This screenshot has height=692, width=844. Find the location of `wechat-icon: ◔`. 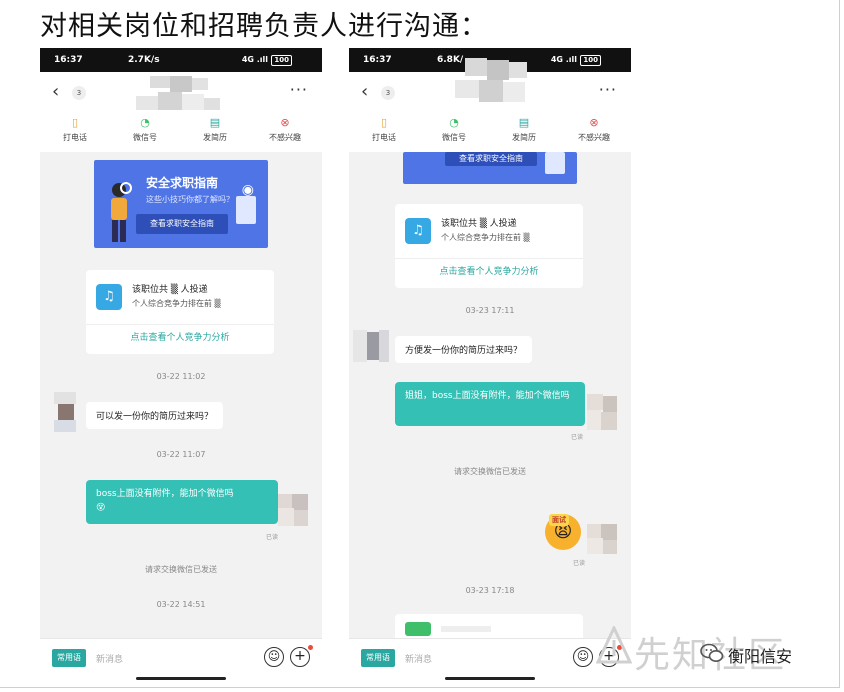

wechat-icon: ◔ is located at coordinates (454, 122).